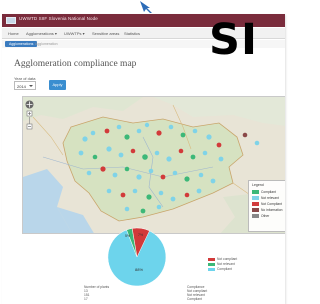 The height and width of the screenshot is (304, 320). What do you see at coordinates (146, 7) in the screenshot?
I see `arrow-pointer-icon` at bounding box center [146, 7].